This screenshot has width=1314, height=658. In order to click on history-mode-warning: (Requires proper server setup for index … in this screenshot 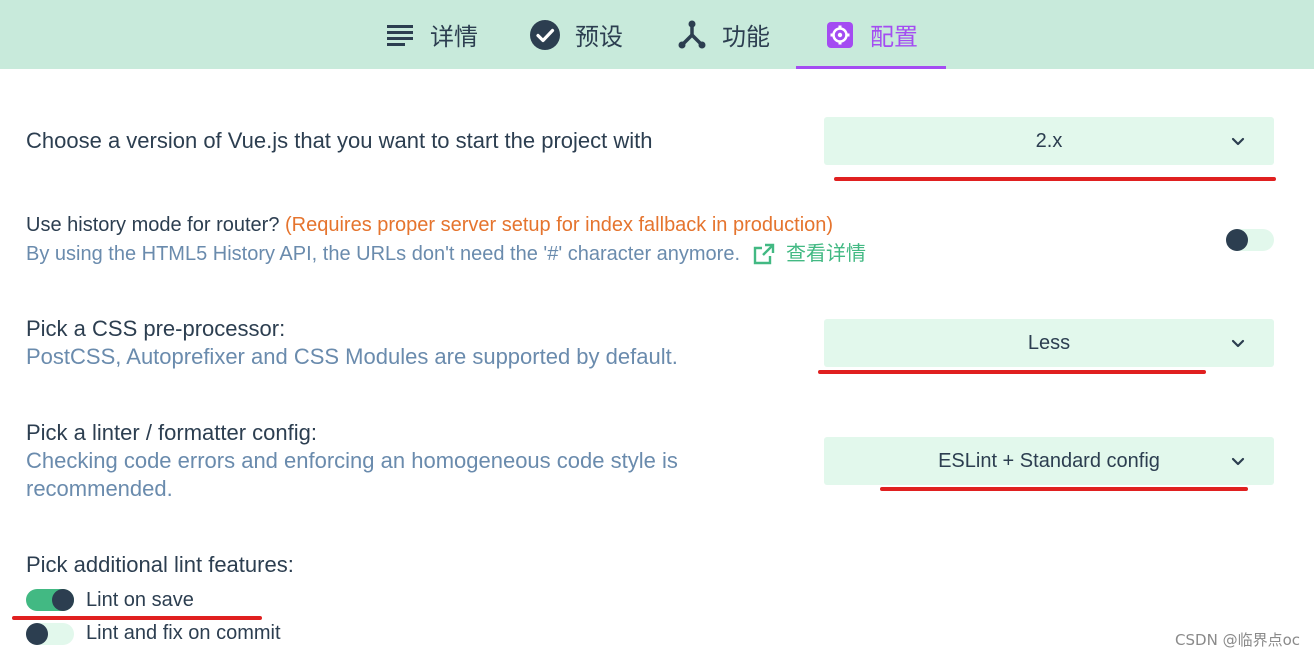, I will do `click(559, 225)`.